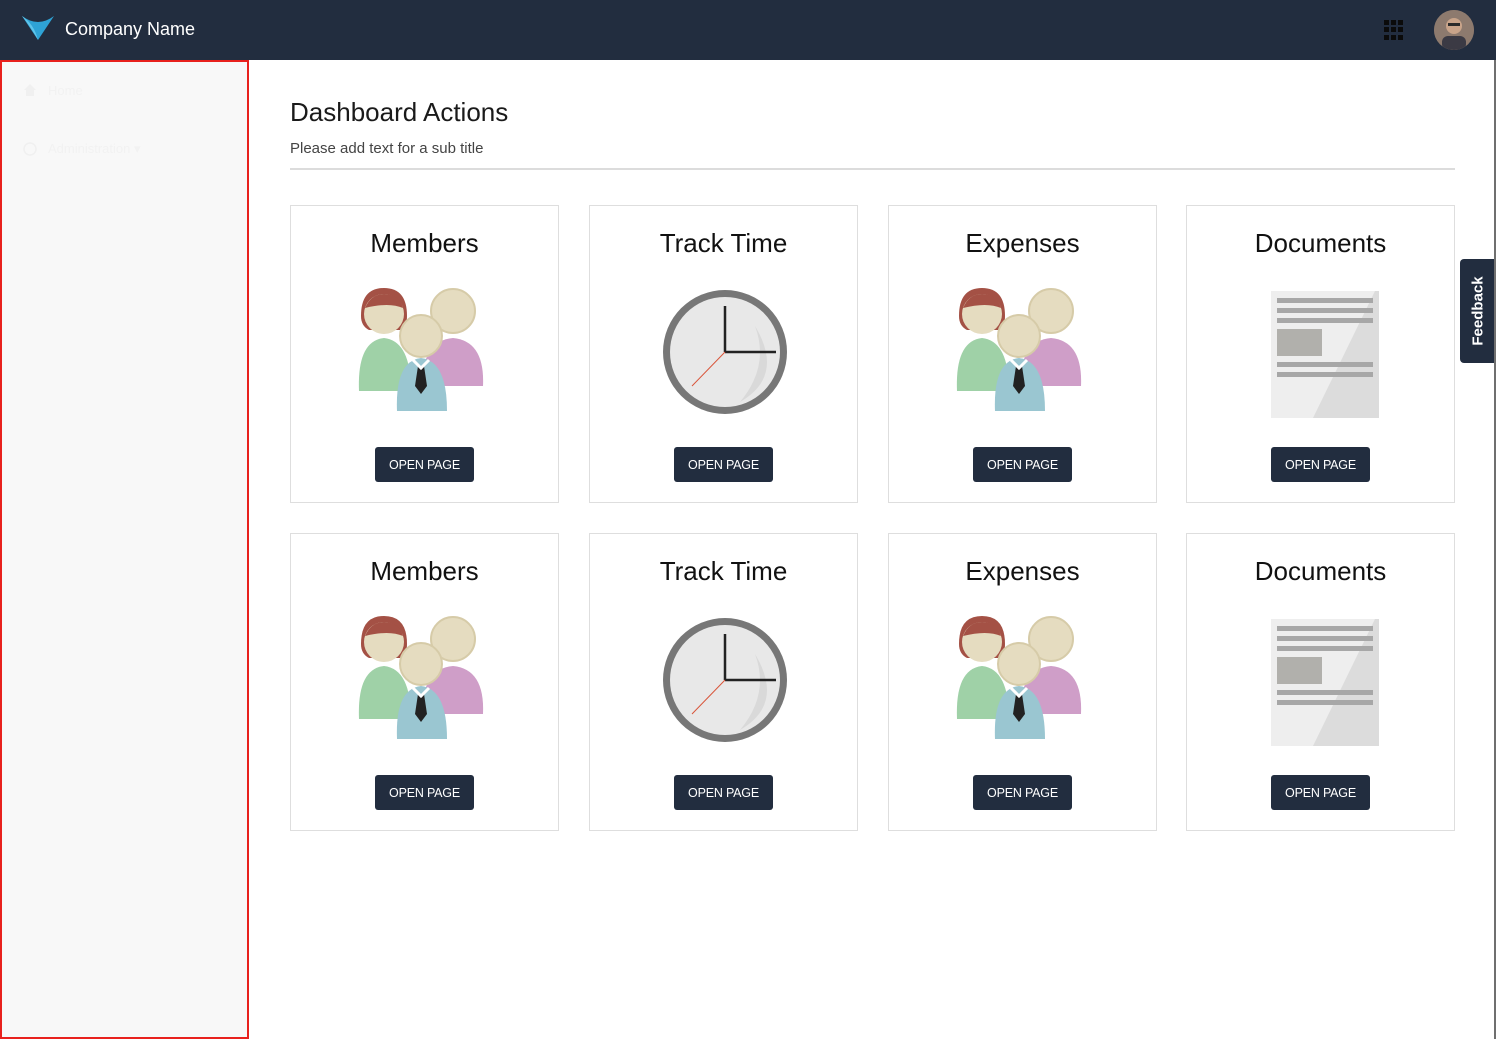 The height and width of the screenshot is (1039, 1496). What do you see at coordinates (38, 28) in the screenshot?
I see `logo-icon` at bounding box center [38, 28].